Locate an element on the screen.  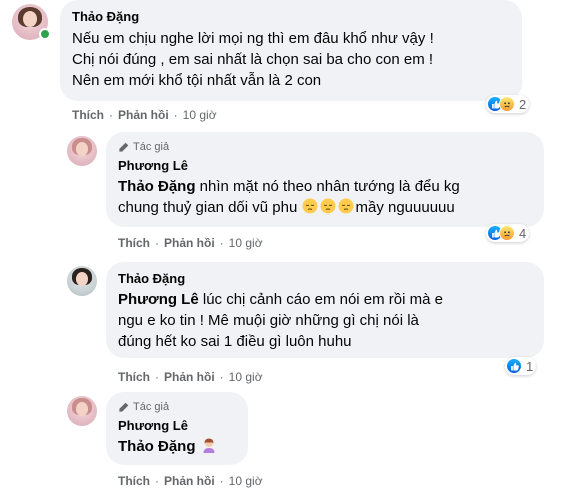
reaction-count: 2 is located at coordinates (523, 104).